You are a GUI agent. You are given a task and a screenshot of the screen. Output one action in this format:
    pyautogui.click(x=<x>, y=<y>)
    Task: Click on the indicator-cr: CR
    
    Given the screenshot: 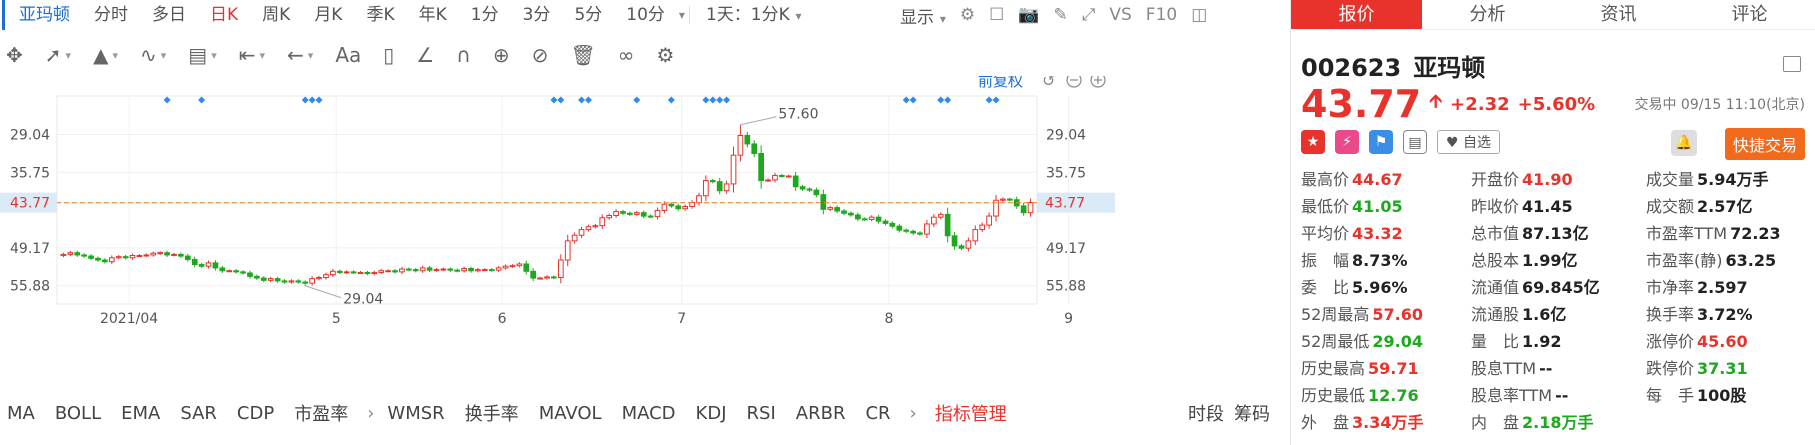 What is the action you would take?
    pyautogui.click(x=880, y=413)
    